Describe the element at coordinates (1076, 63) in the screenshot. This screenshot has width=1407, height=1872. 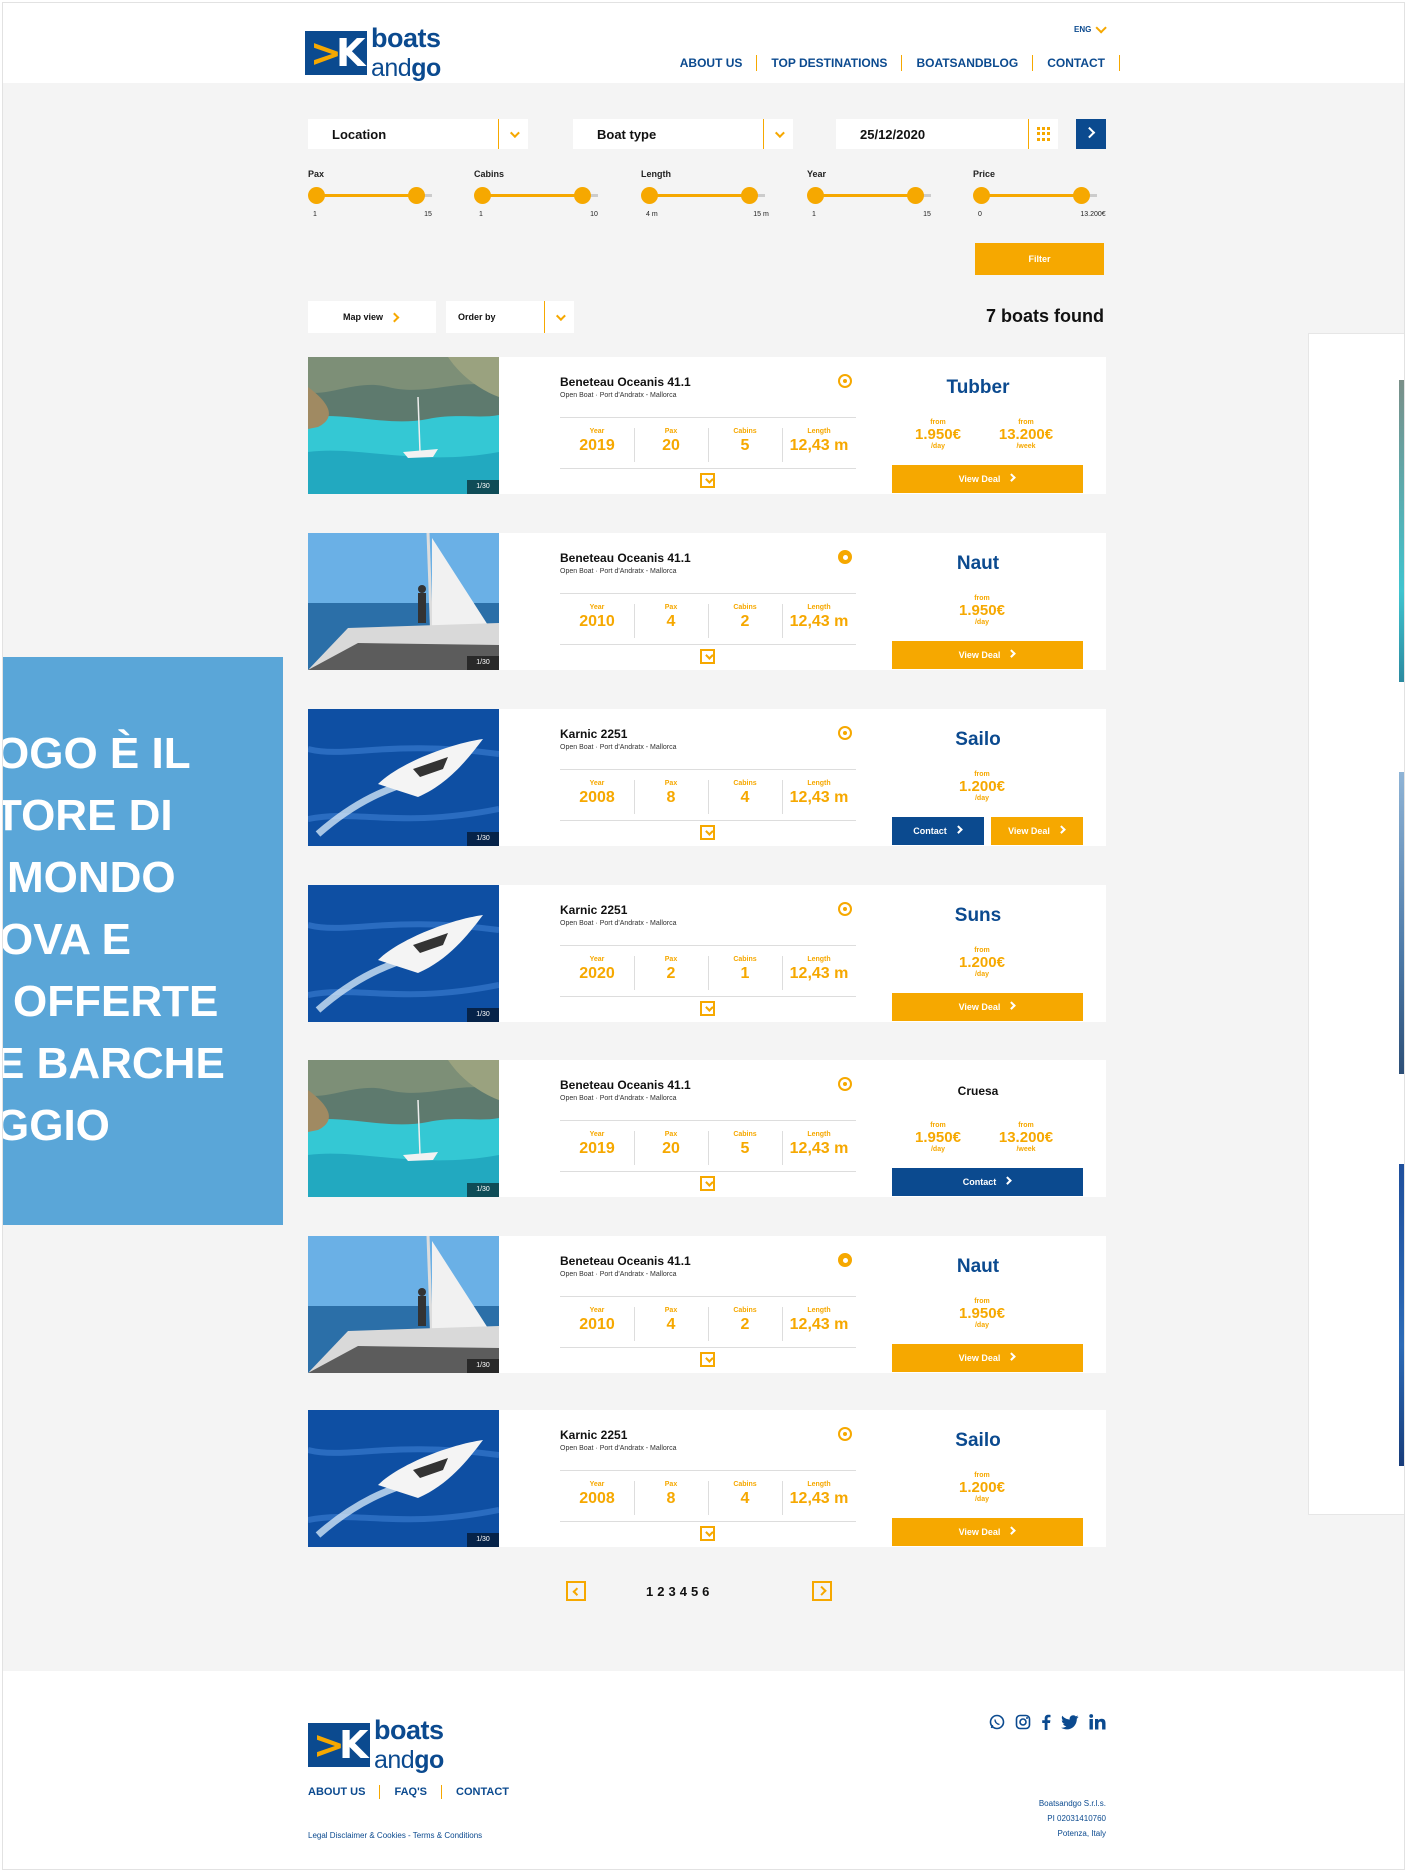
I see `nav-contact: CONTACT` at that location.